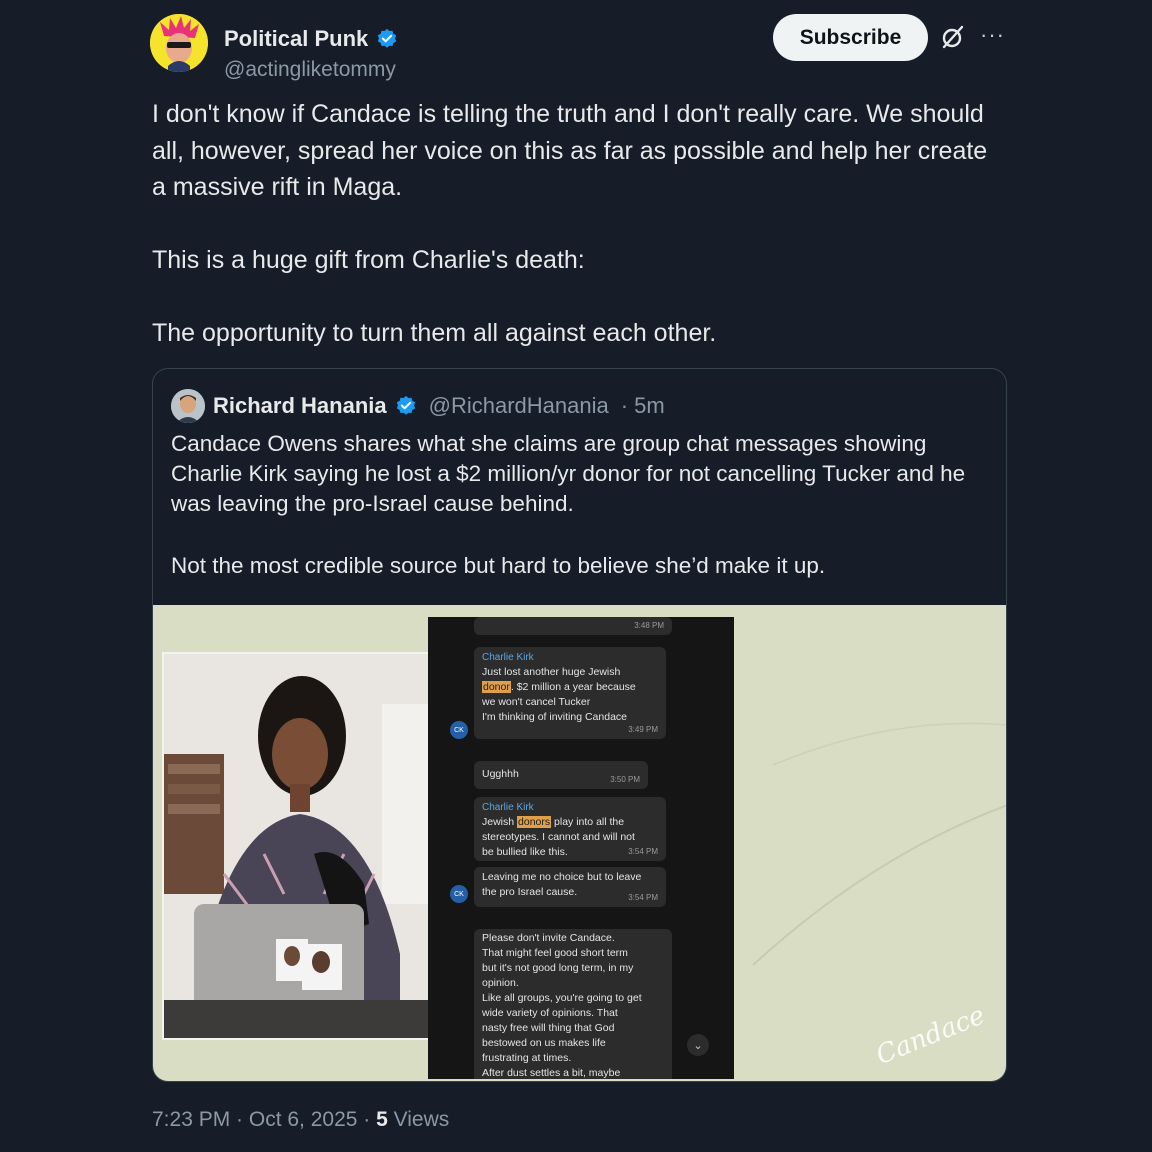 The image size is (1152, 1152). Describe the element at coordinates (642, 405) in the screenshot. I see `quoted-post-time: · 5m` at that location.